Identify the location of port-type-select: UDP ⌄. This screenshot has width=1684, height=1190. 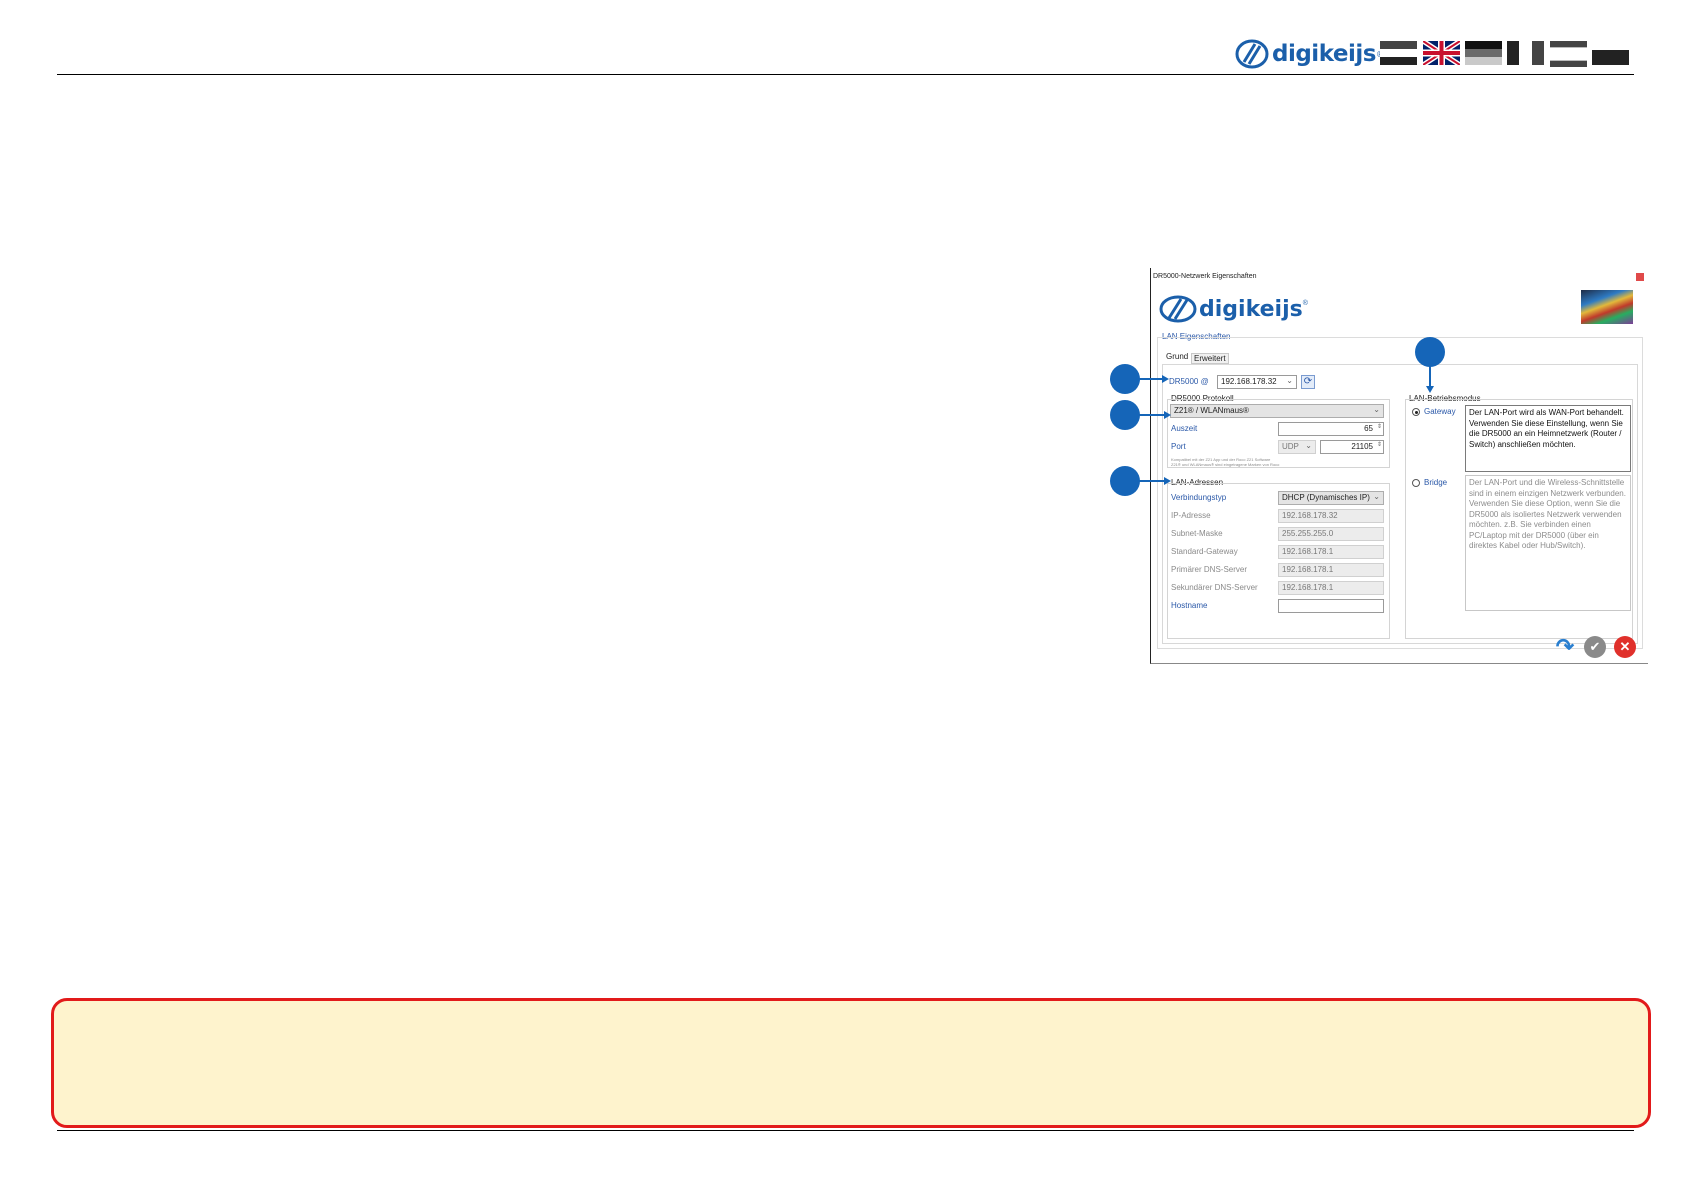
(1297, 447).